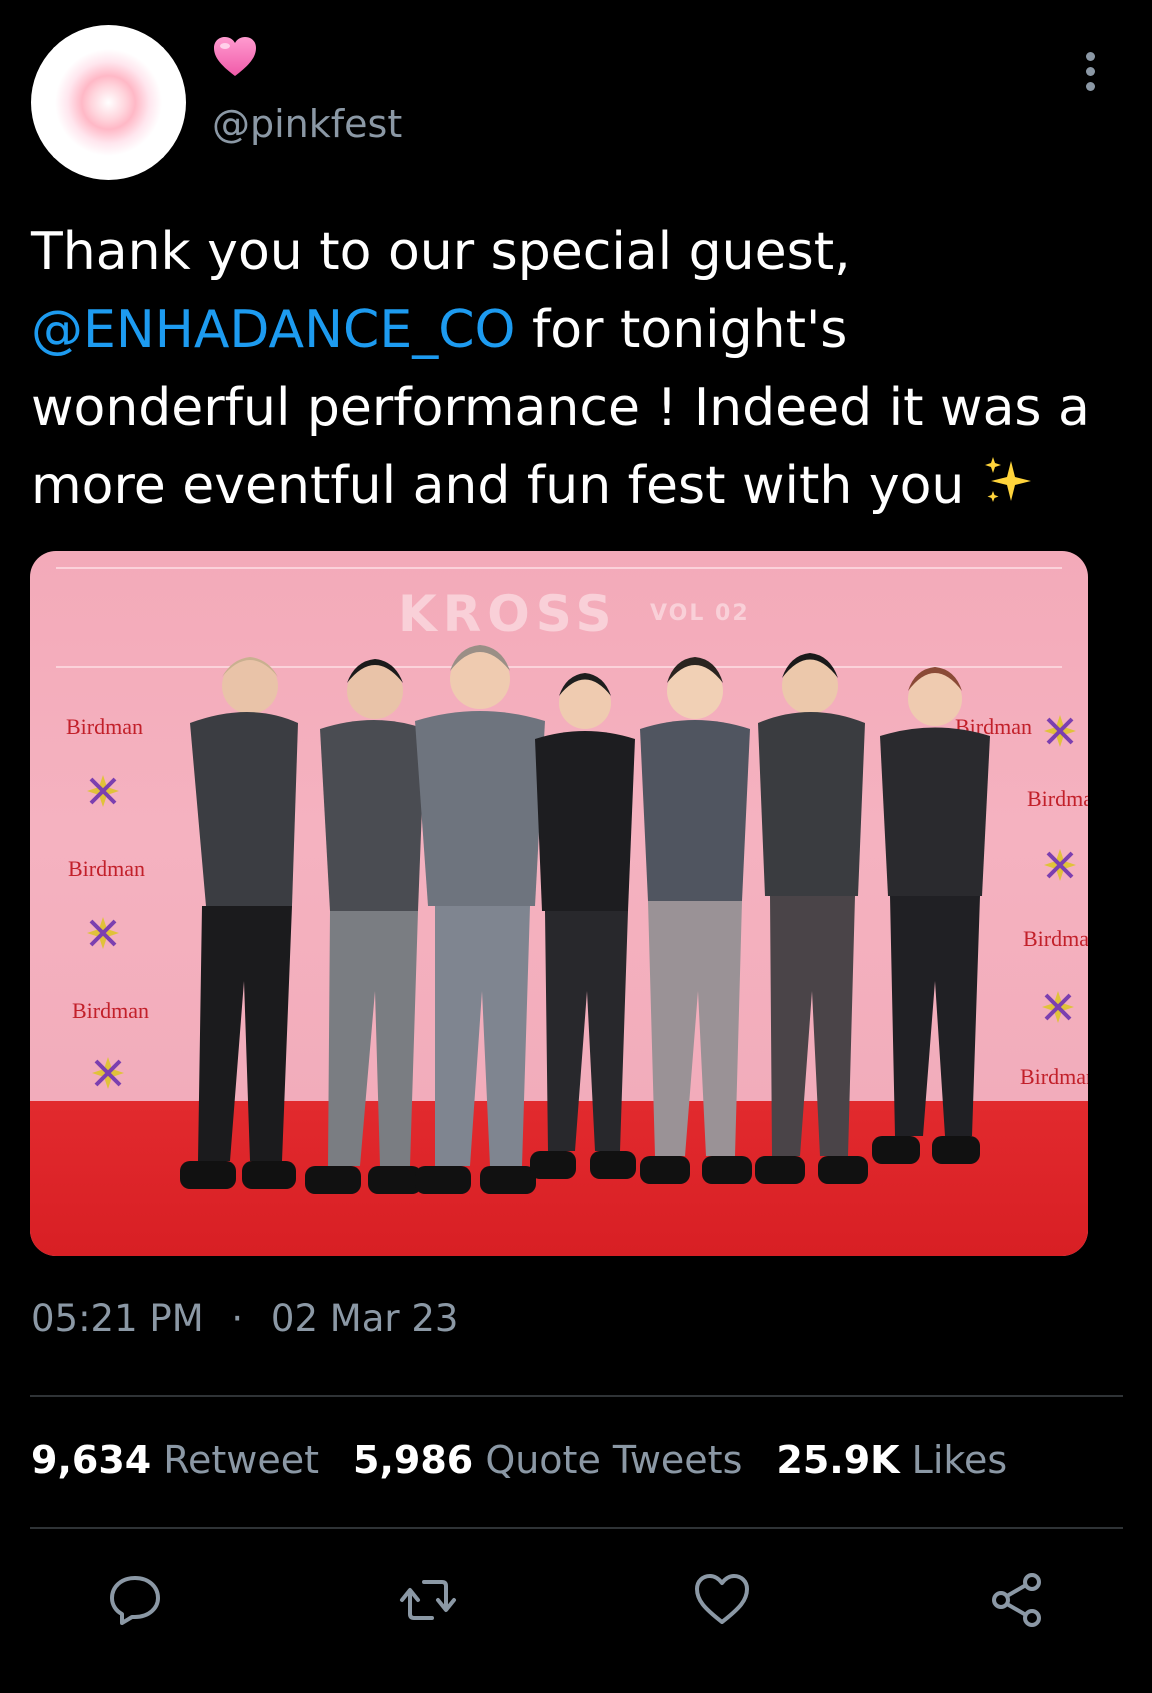 The height and width of the screenshot is (1693, 1152). I want to click on avatar, so click(108, 102).